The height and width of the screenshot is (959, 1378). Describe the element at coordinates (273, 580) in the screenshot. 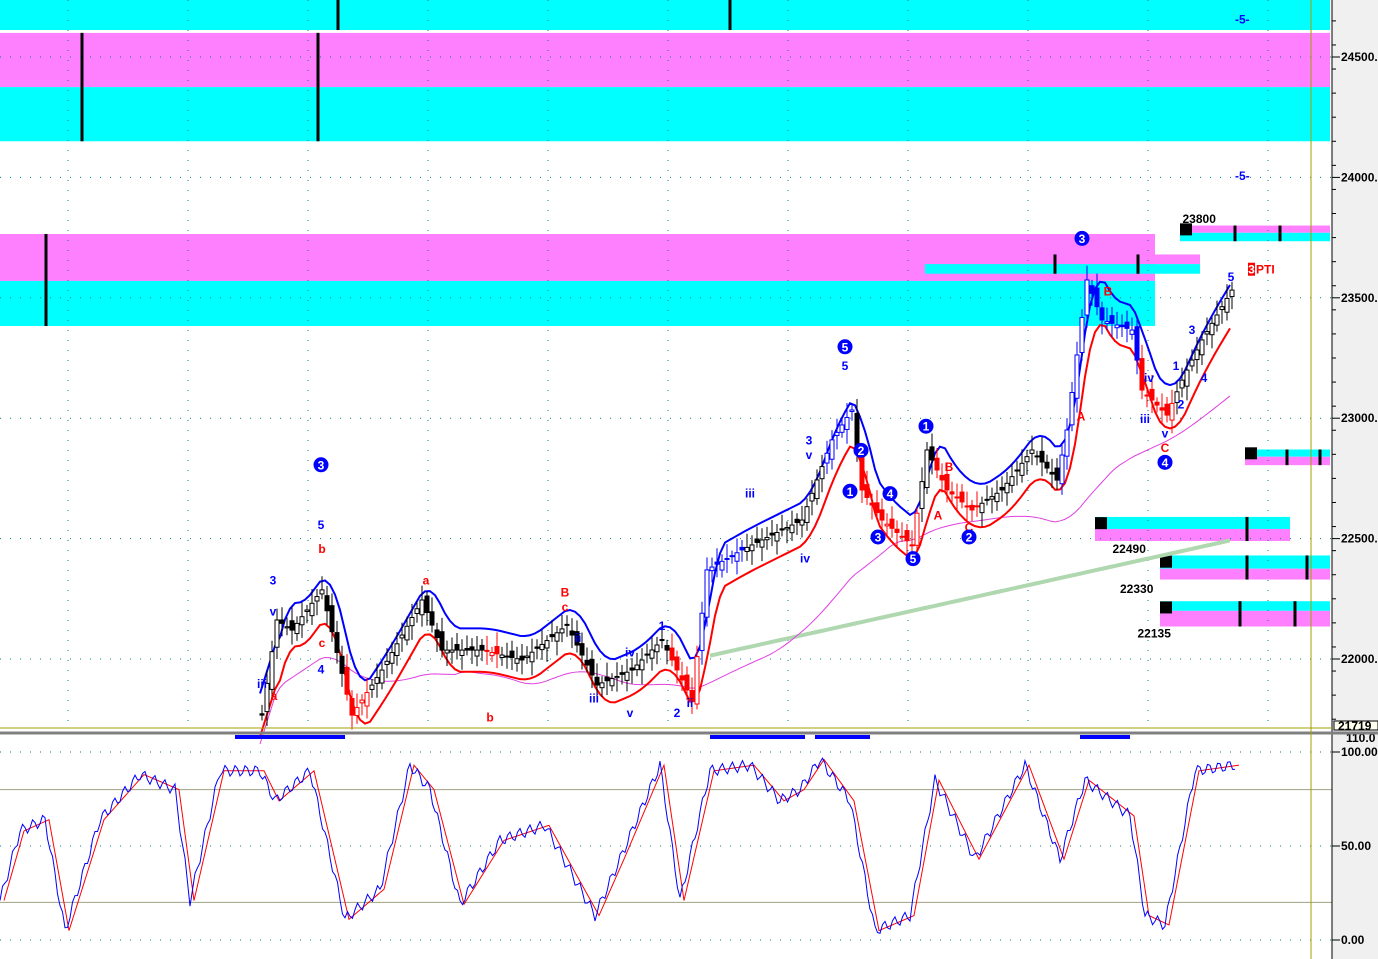

I see `wave-label: 3` at that location.